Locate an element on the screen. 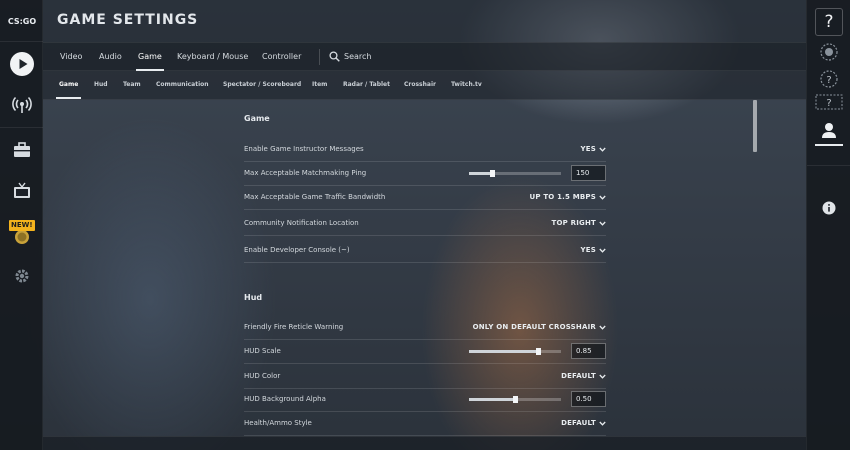 The image size is (850, 450). active-indicator is located at coordinates (829, 145).